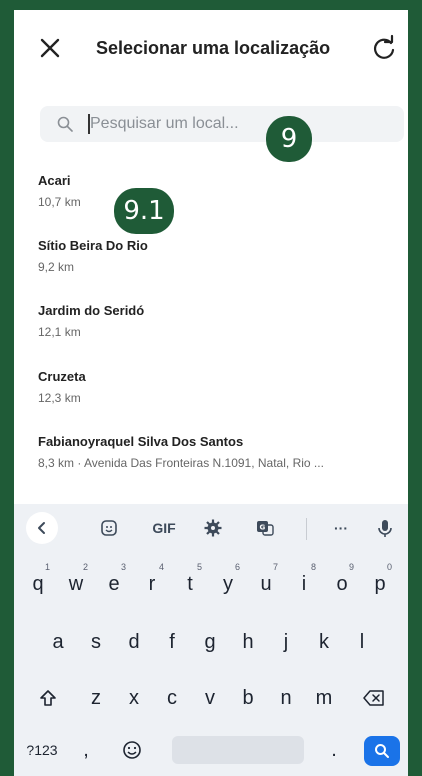  I want to click on key-s: s, so click(96, 642).